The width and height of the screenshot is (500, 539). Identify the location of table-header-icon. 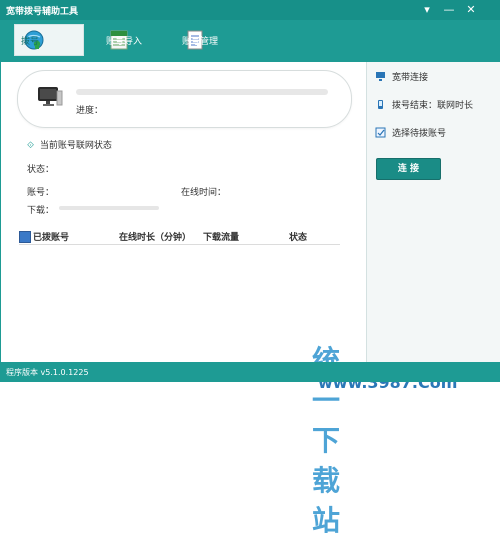
(25, 237).